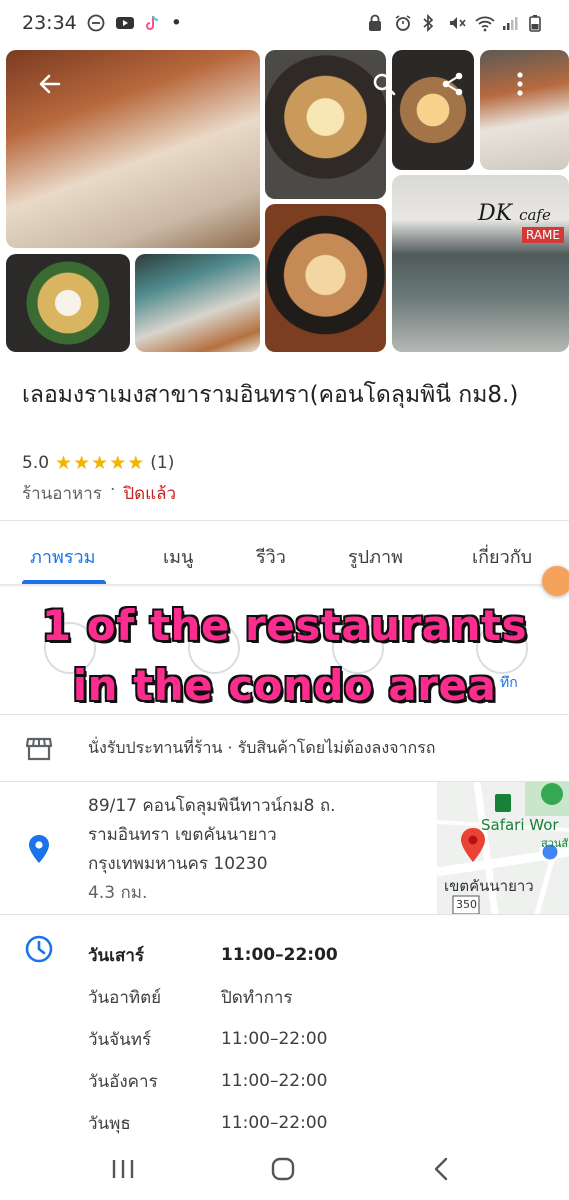 The image size is (569, 1200). I want to click on caption-line-2: in the condo area, so click(284, 685).